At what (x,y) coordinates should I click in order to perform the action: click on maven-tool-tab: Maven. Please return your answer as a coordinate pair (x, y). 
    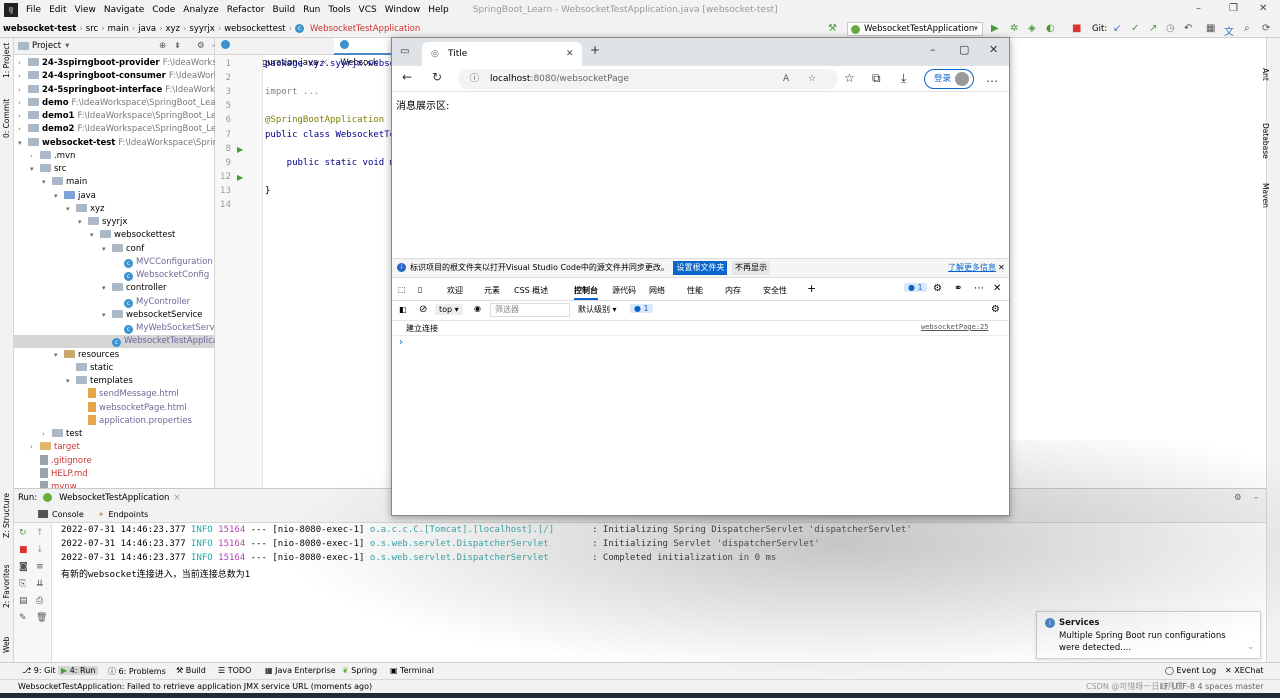
    Looking at the image, I should click on (1265, 195).